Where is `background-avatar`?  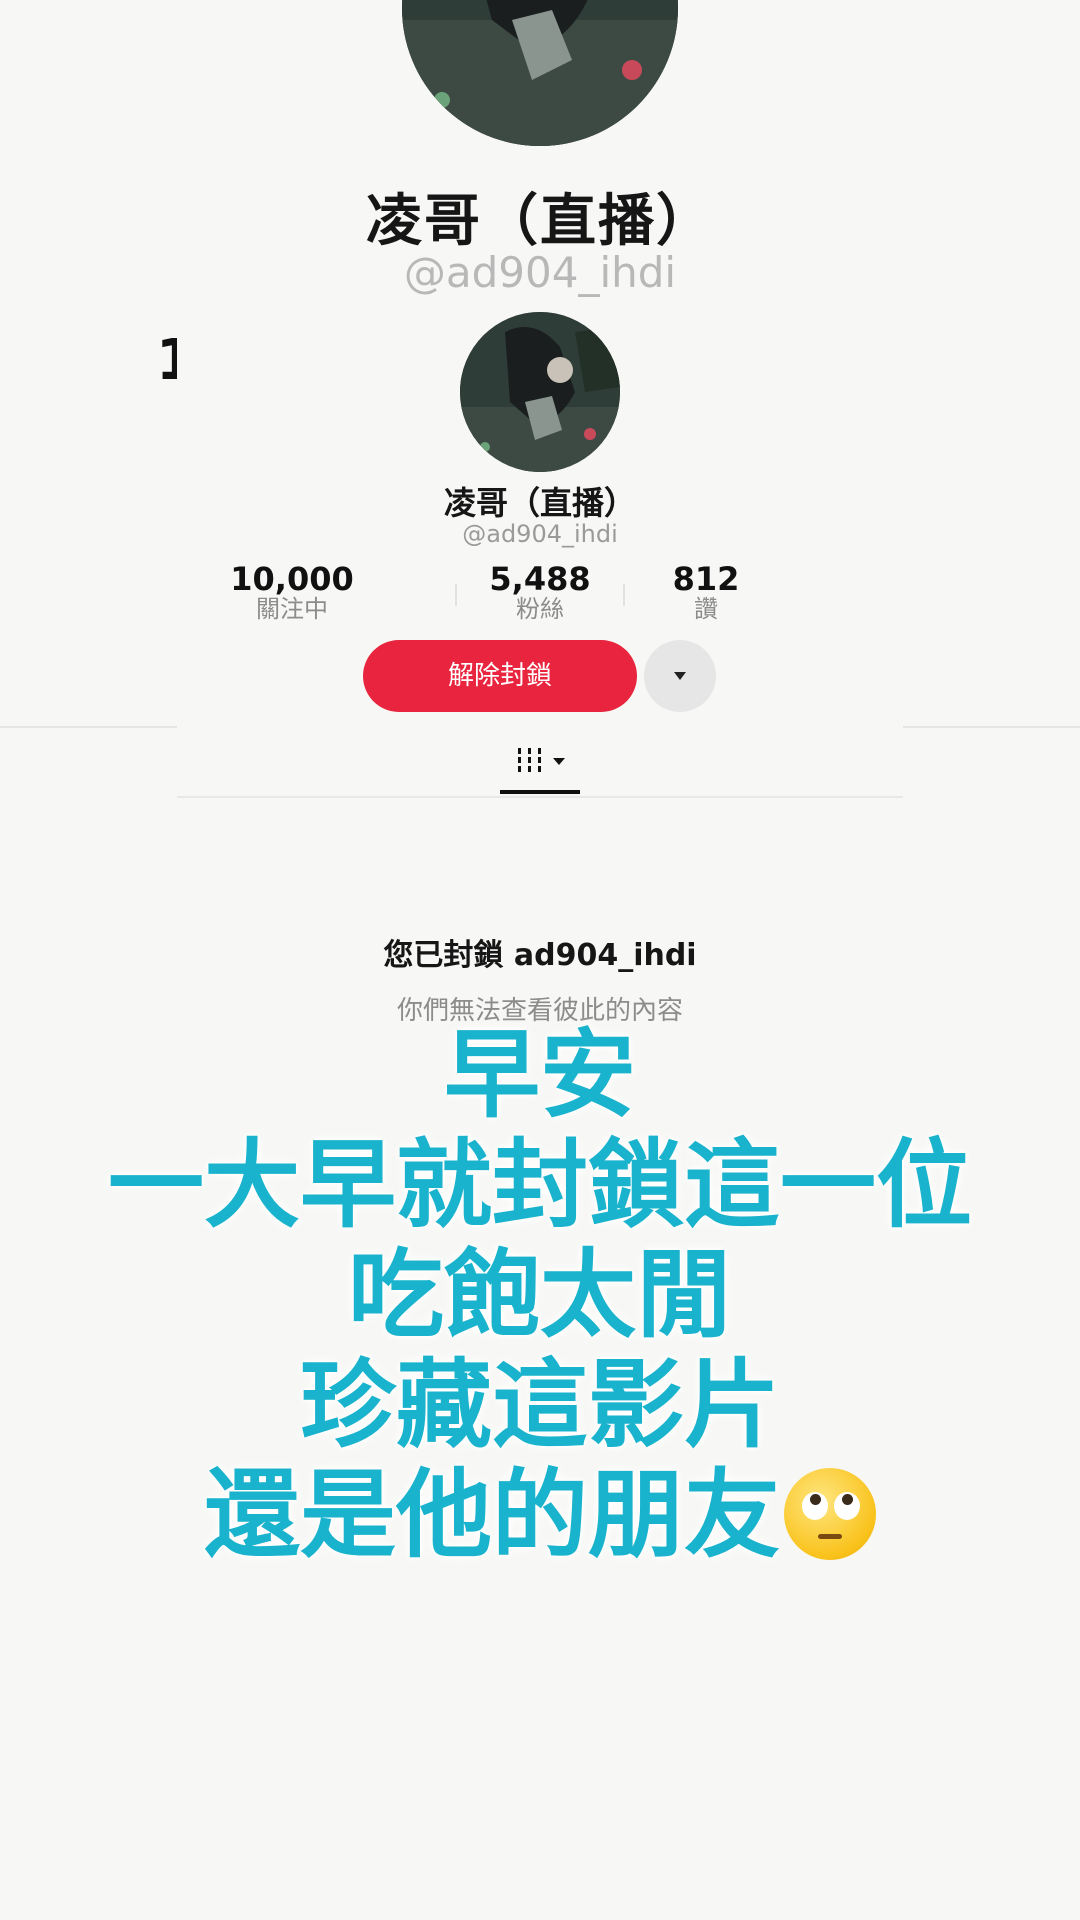 background-avatar is located at coordinates (540, 73).